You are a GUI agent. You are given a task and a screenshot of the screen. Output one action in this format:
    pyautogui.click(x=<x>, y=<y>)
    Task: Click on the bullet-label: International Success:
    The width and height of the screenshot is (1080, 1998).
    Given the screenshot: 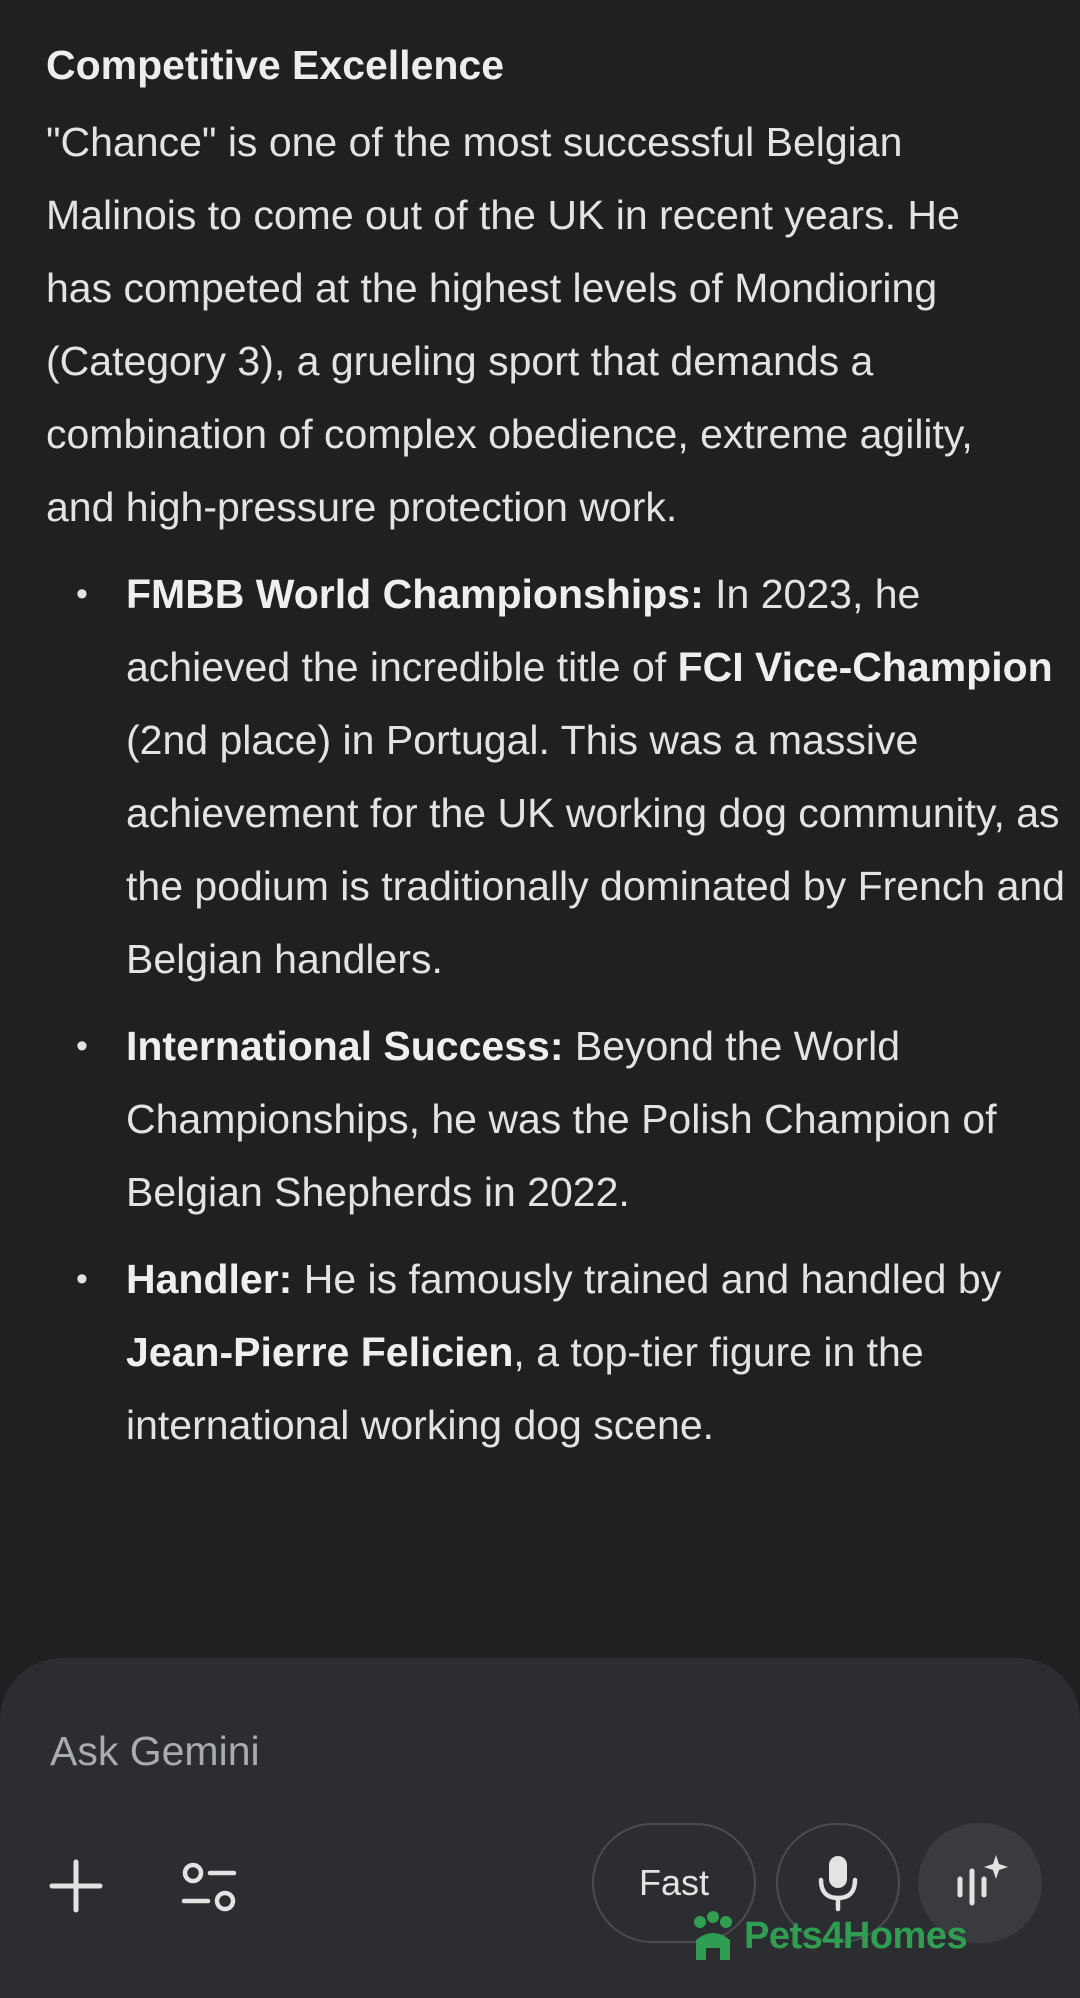 What is the action you would take?
    pyautogui.click(x=345, y=1046)
    